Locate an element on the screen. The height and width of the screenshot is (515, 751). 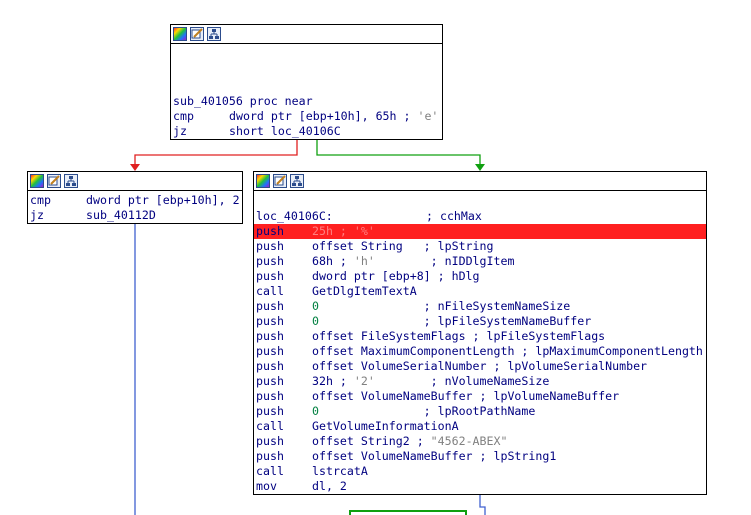
edge-main-out is located at coordinates (482, 505).